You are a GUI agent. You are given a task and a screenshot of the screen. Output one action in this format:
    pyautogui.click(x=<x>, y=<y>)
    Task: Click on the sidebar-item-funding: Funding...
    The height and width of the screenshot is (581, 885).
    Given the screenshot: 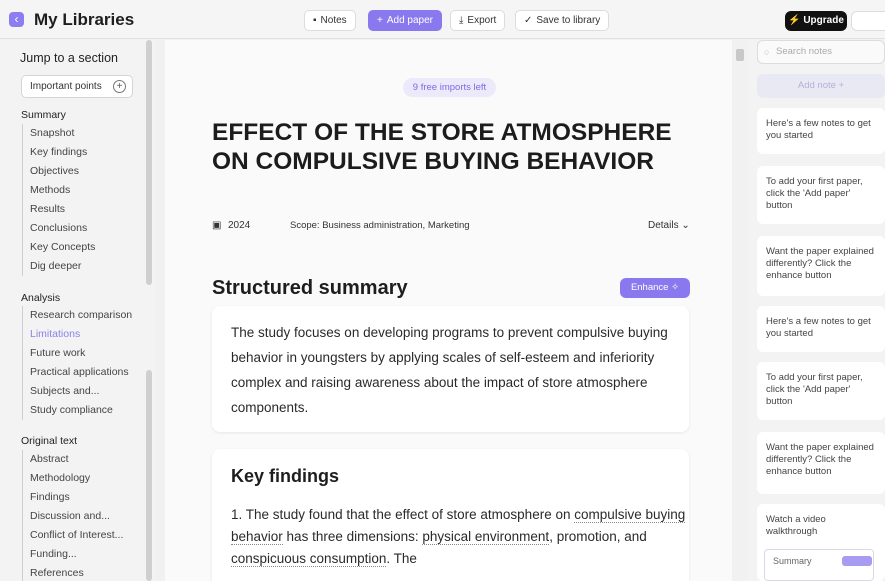 What is the action you would take?
    pyautogui.click(x=73, y=554)
    